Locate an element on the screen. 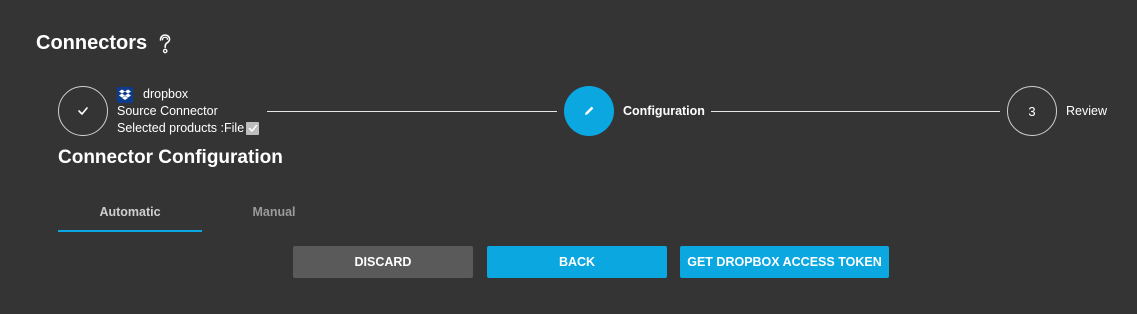 The image size is (1137, 314). pencil-icon is located at coordinates (589, 110).